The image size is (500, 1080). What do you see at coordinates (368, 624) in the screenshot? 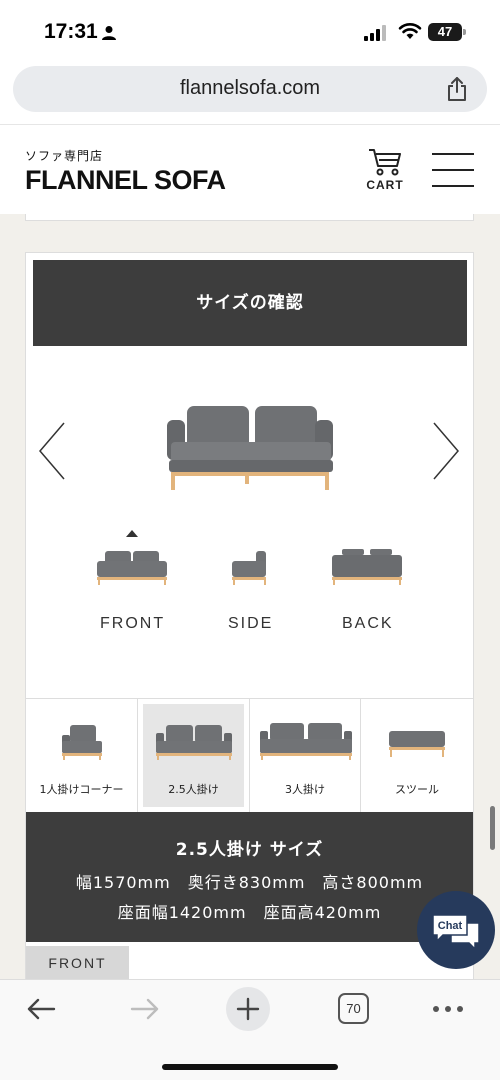
I see `view-label-back: BACK` at bounding box center [368, 624].